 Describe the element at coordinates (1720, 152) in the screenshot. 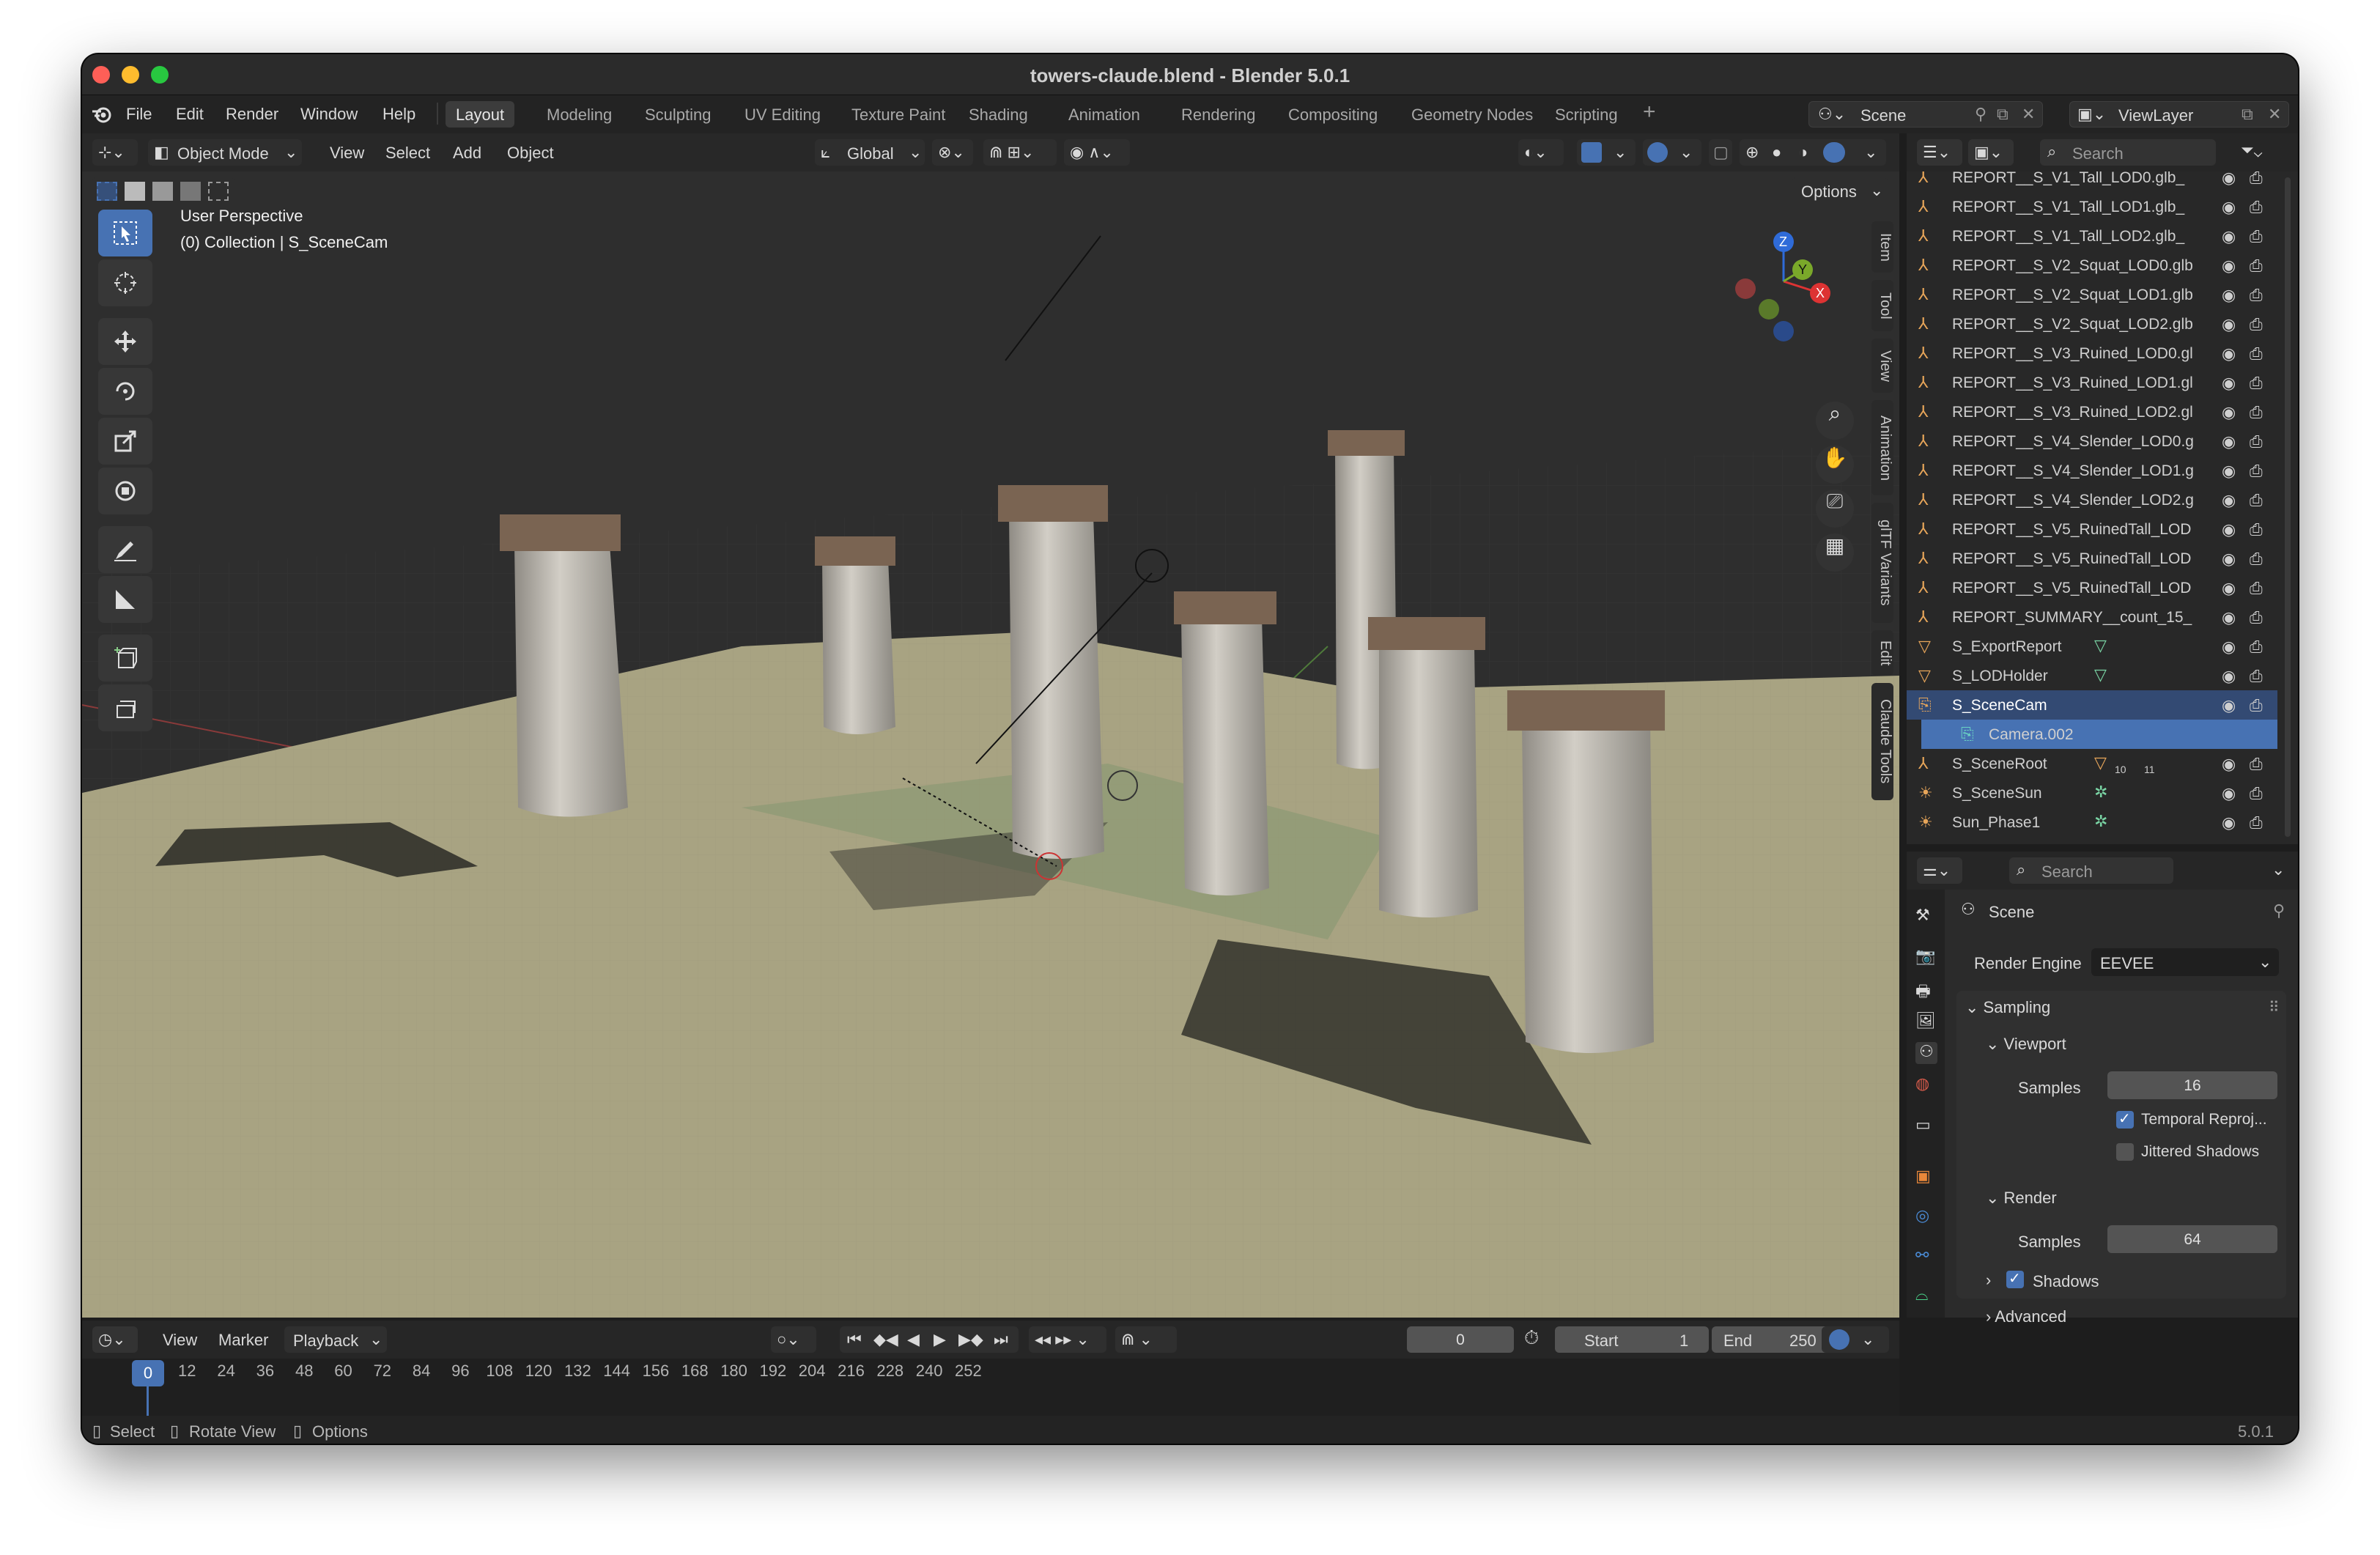

I see `xray-icon: ▢` at that location.